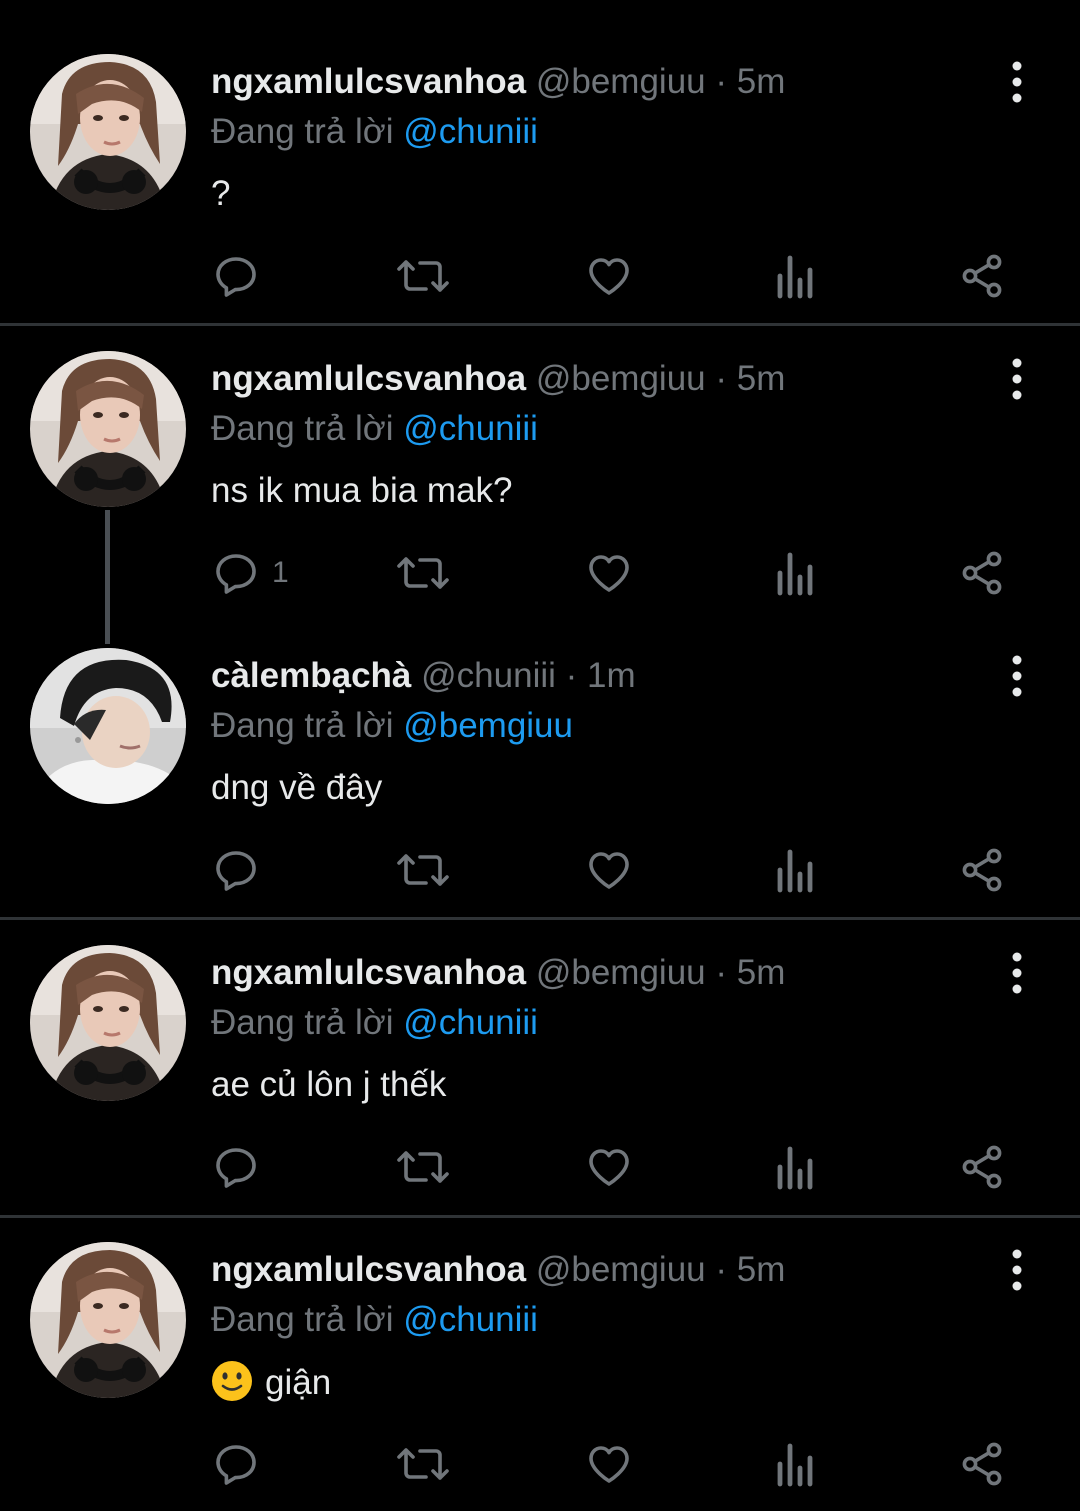  Describe the element at coordinates (362, 490) in the screenshot. I see `tweet-text: ns ik mua bia mak?` at that location.